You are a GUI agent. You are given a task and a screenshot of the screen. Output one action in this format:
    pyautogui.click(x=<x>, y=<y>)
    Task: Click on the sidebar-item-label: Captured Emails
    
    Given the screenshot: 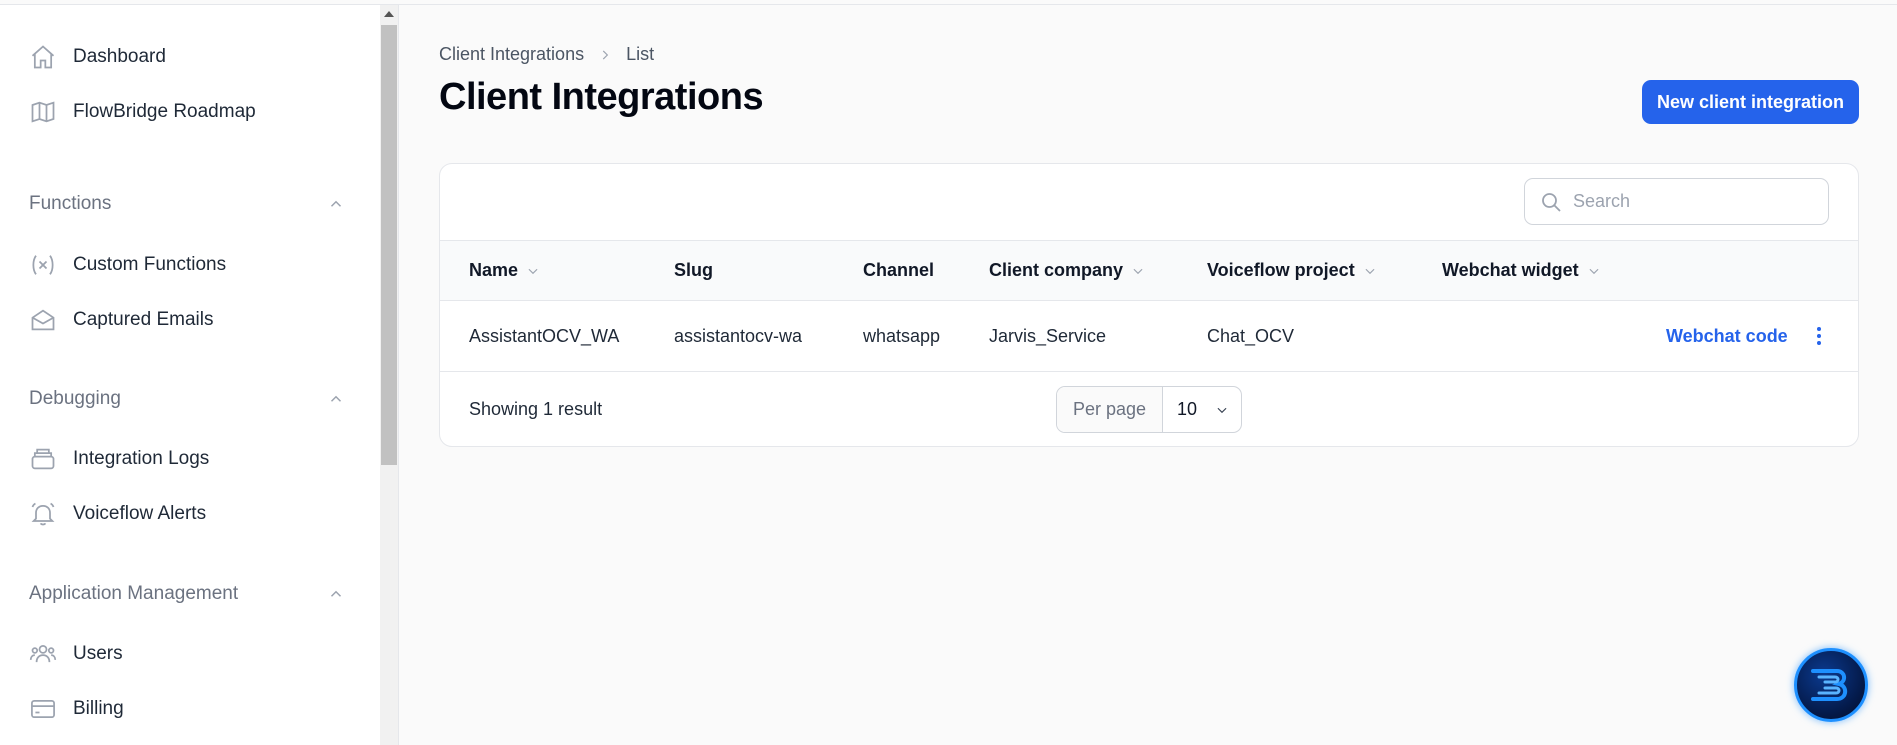 What is the action you would take?
    pyautogui.click(x=143, y=319)
    